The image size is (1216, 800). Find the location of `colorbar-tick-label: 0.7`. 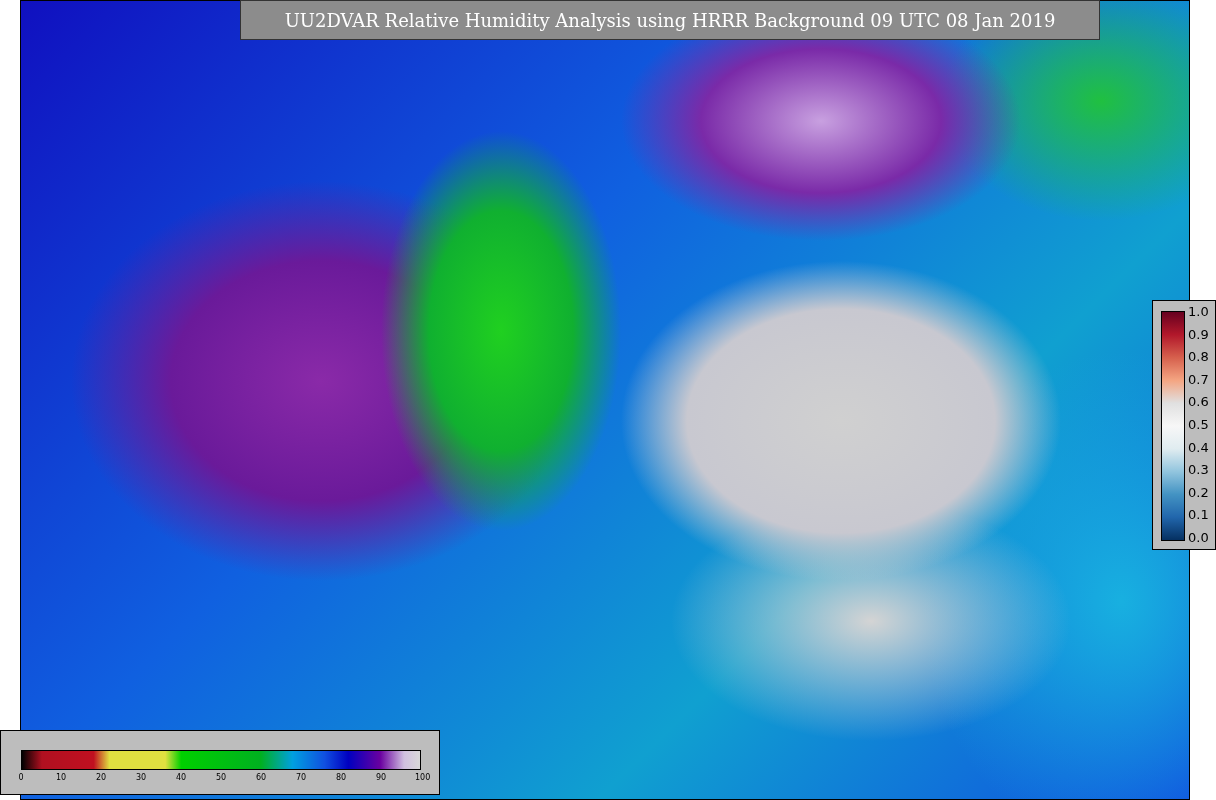

colorbar-tick-label: 0.7 is located at coordinates (1198, 379).